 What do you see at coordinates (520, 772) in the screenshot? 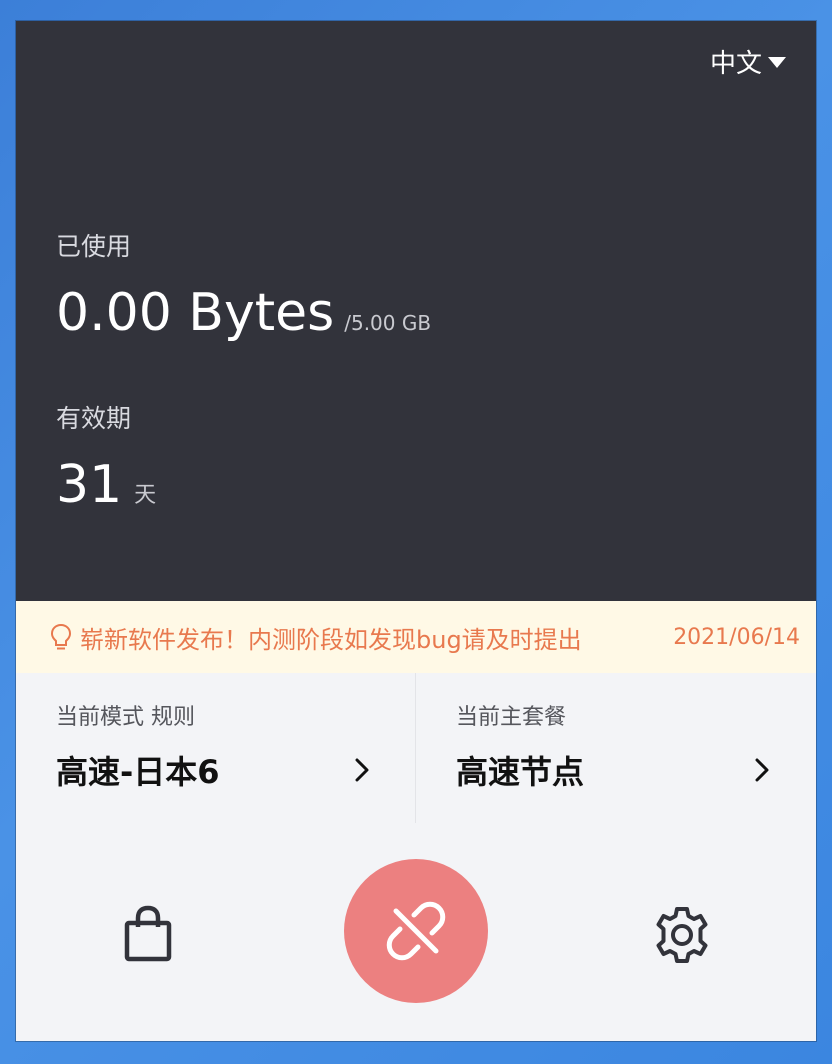
I see `plan-value: 高速节点` at bounding box center [520, 772].